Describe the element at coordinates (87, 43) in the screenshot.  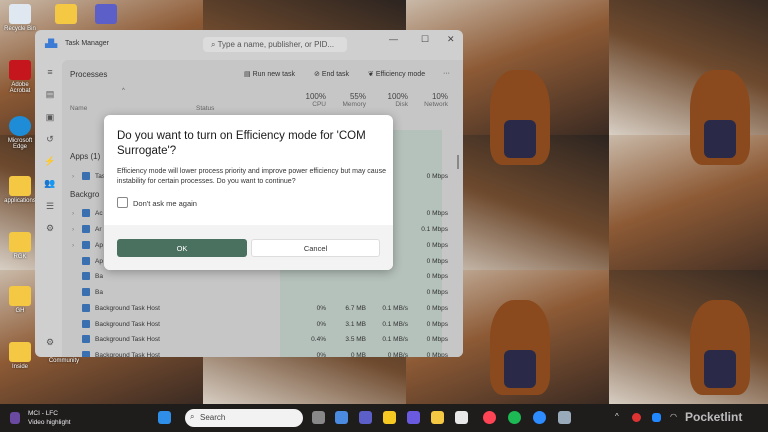
I see `window-title: Task Manager` at that location.